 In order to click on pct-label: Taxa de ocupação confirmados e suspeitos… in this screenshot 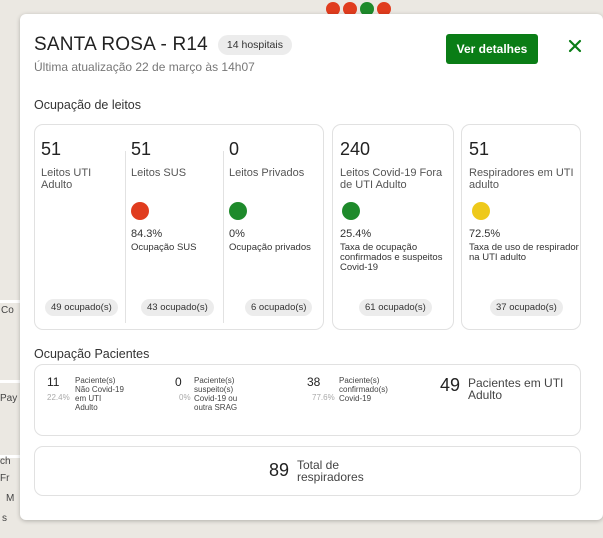, I will do `click(391, 257)`.